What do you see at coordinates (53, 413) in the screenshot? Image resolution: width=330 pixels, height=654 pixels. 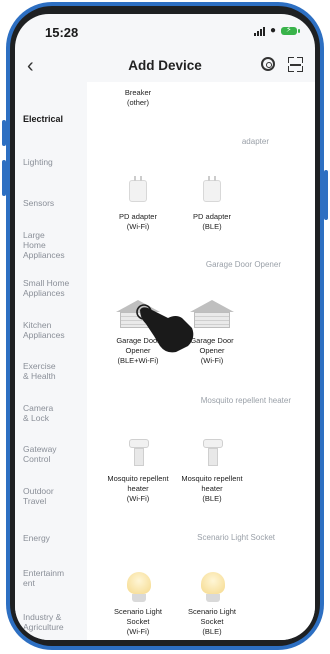 I see `sidebar-item-camera-lock: Camera & Lock` at bounding box center [53, 413].